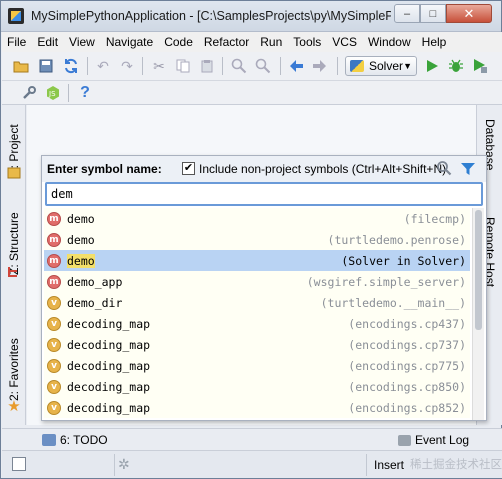 The image size is (502, 479). Describe the element at coordinates (456, 465) in the screenshot. I see `watermark-text: 稀土掘金技术社区` at that location.